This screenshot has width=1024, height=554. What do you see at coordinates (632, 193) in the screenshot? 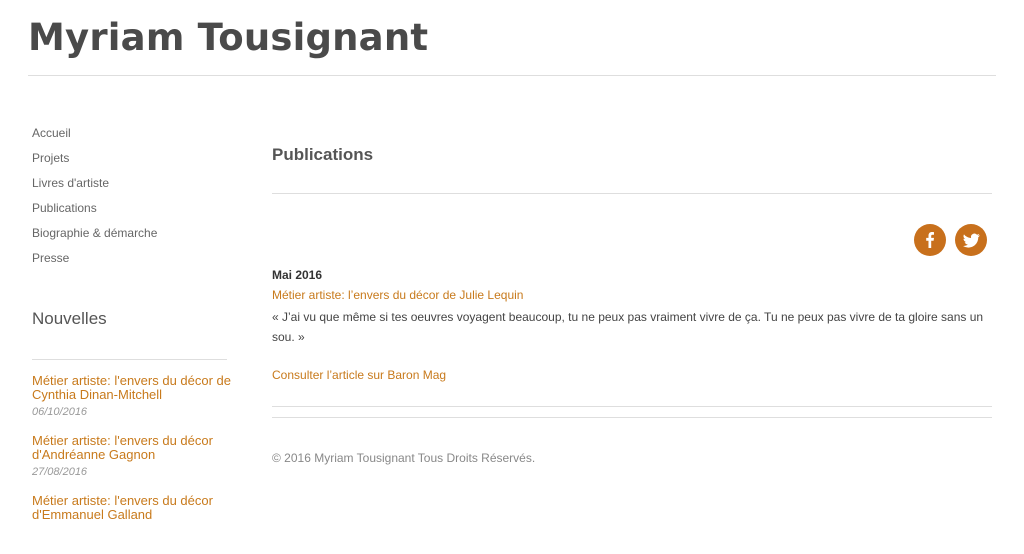
I see `title-divider` at bounding box center [632, 193].